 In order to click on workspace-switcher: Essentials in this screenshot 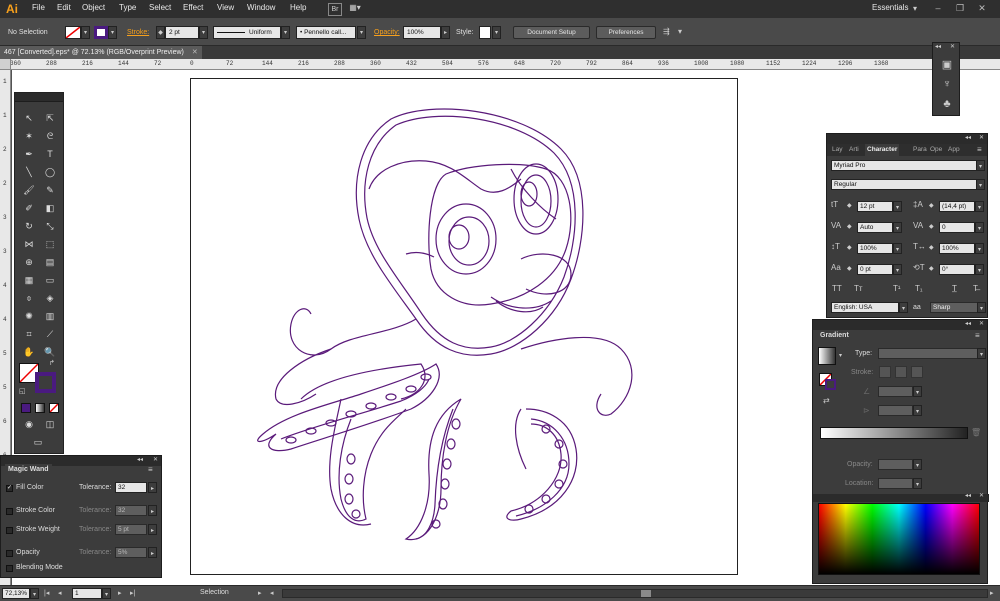, I will do `click(890, 7)`.